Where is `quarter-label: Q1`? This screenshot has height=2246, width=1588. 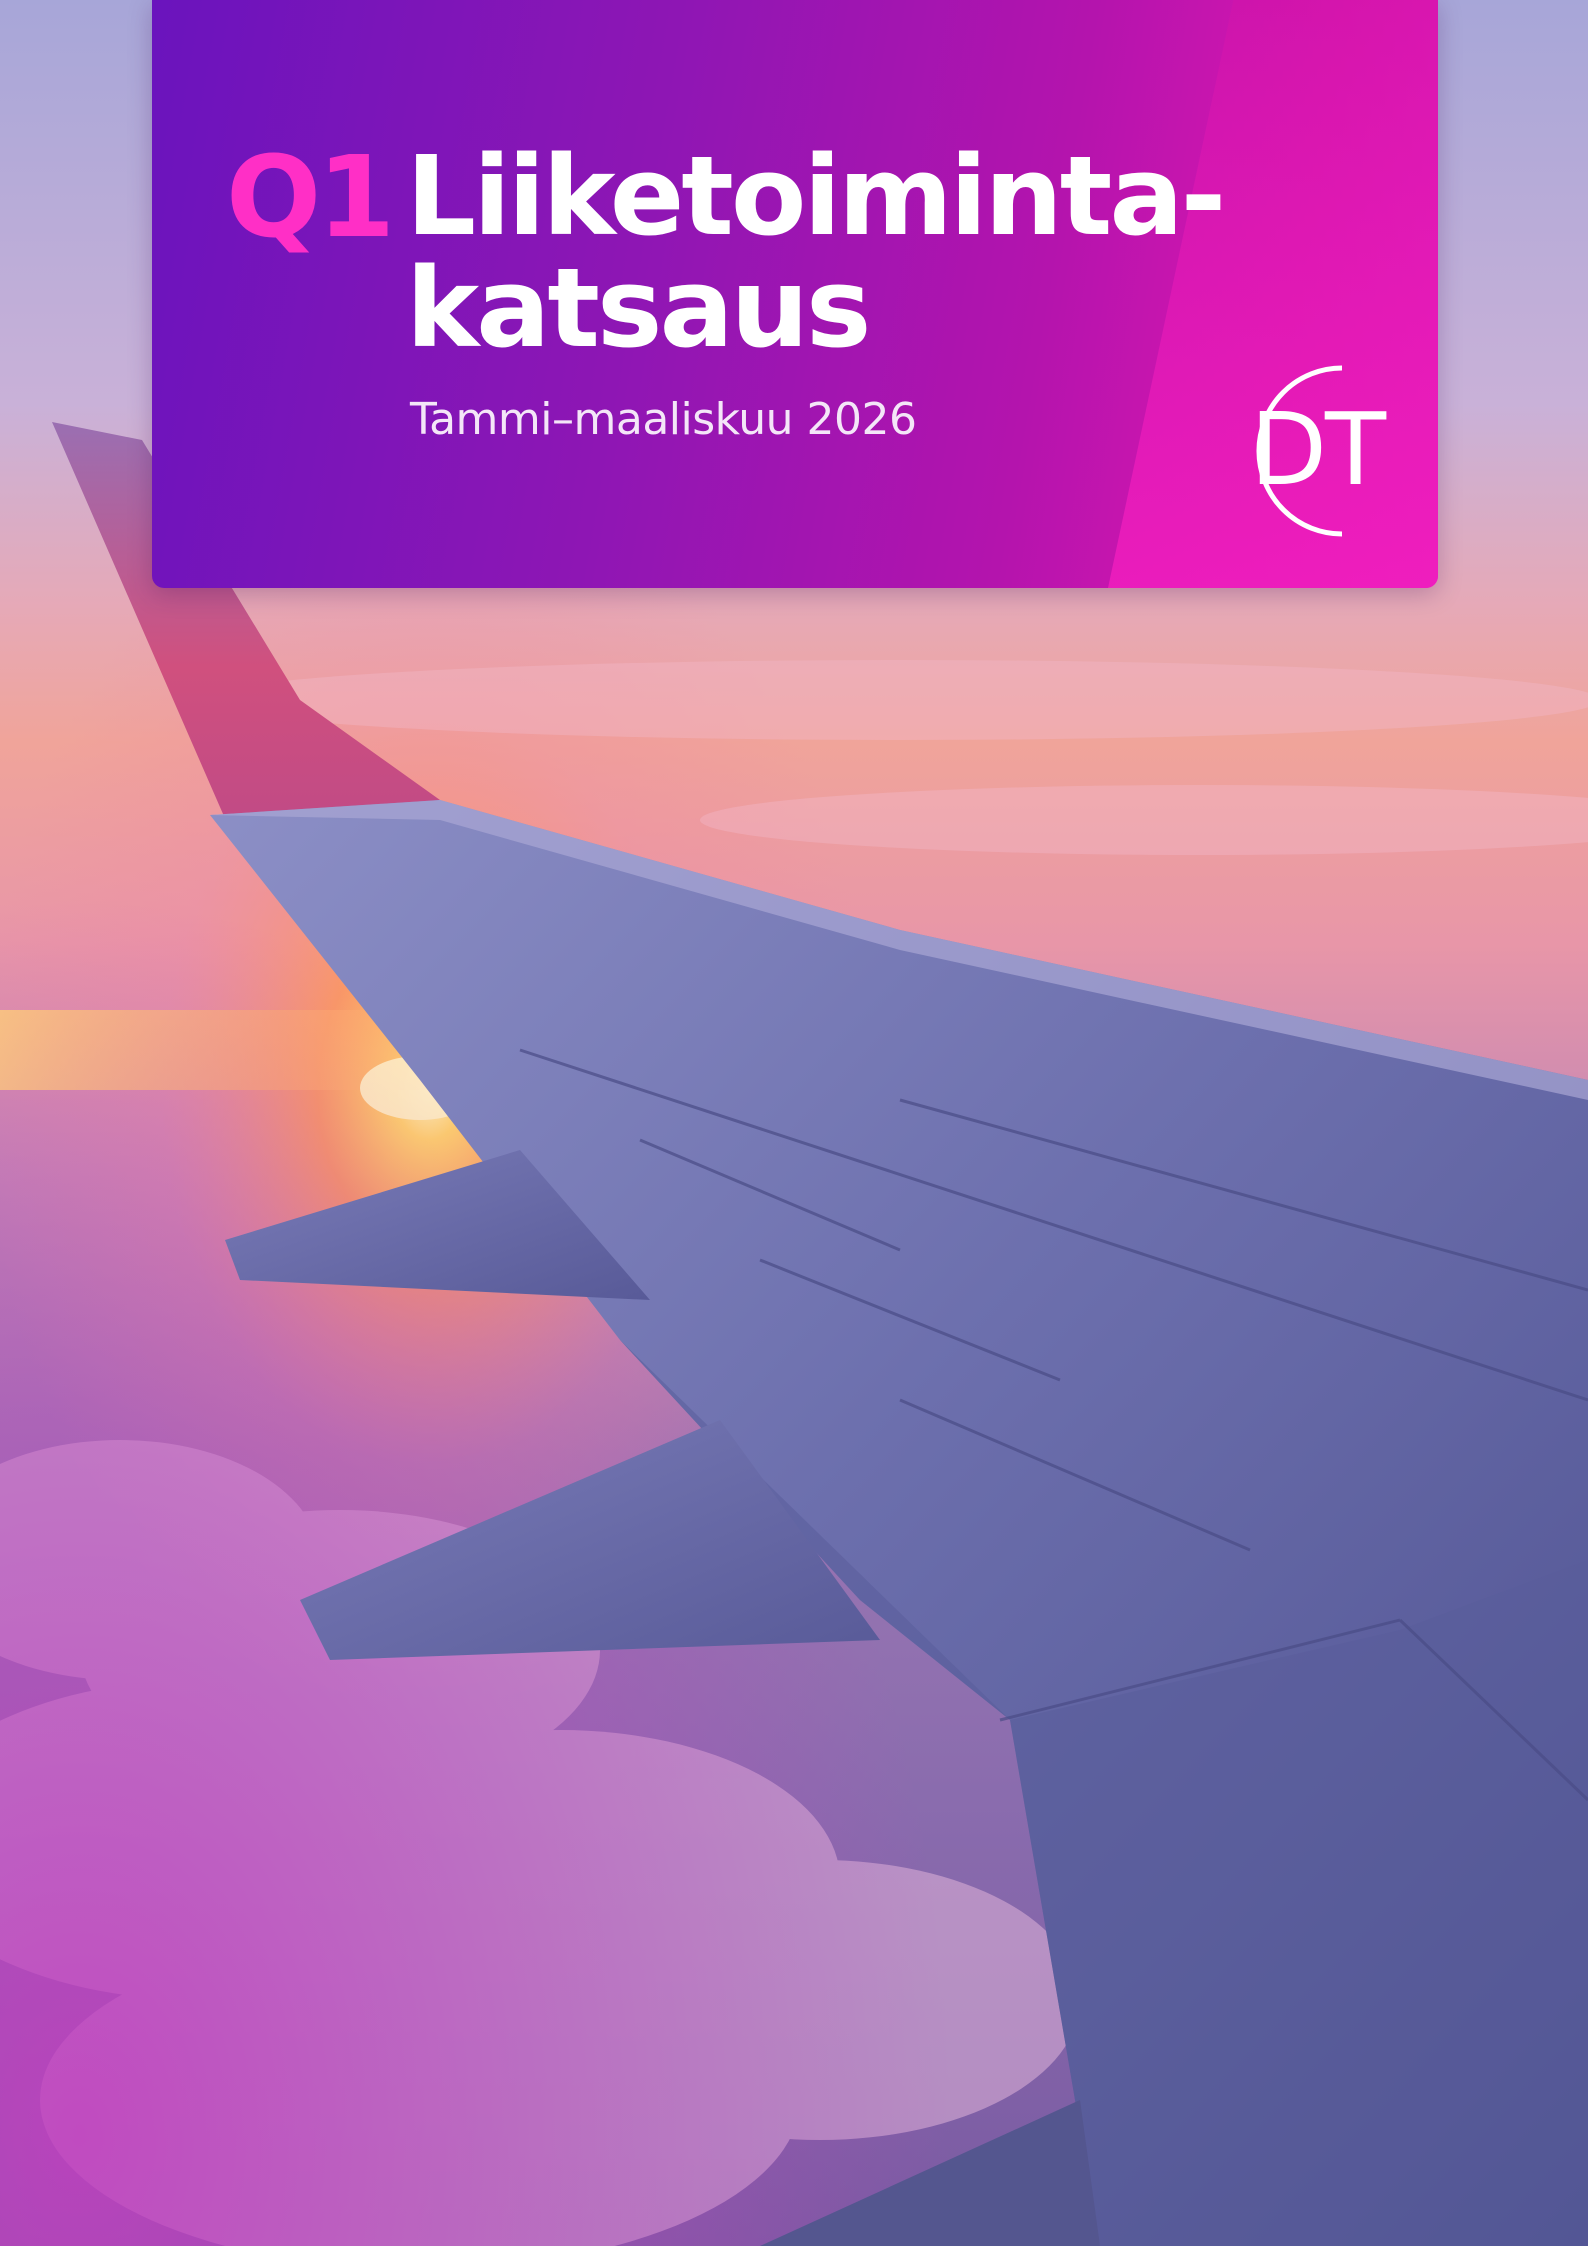
quarter-label: Q1 is located at coordinates (310, 198).